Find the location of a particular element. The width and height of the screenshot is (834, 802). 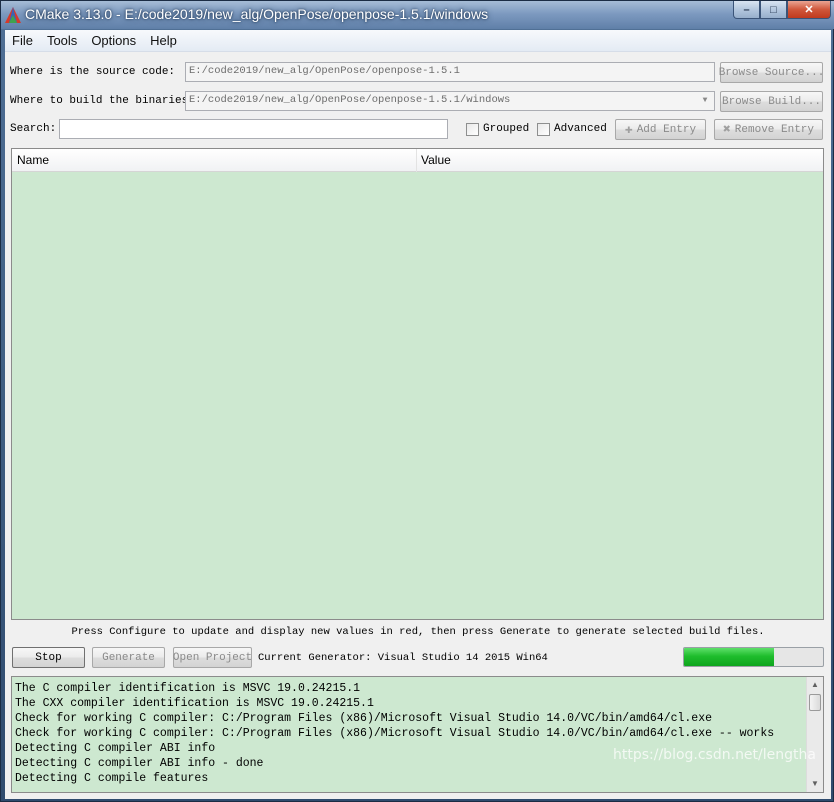

window-controls: – □ ✕ is located at coordinates (782, 10).